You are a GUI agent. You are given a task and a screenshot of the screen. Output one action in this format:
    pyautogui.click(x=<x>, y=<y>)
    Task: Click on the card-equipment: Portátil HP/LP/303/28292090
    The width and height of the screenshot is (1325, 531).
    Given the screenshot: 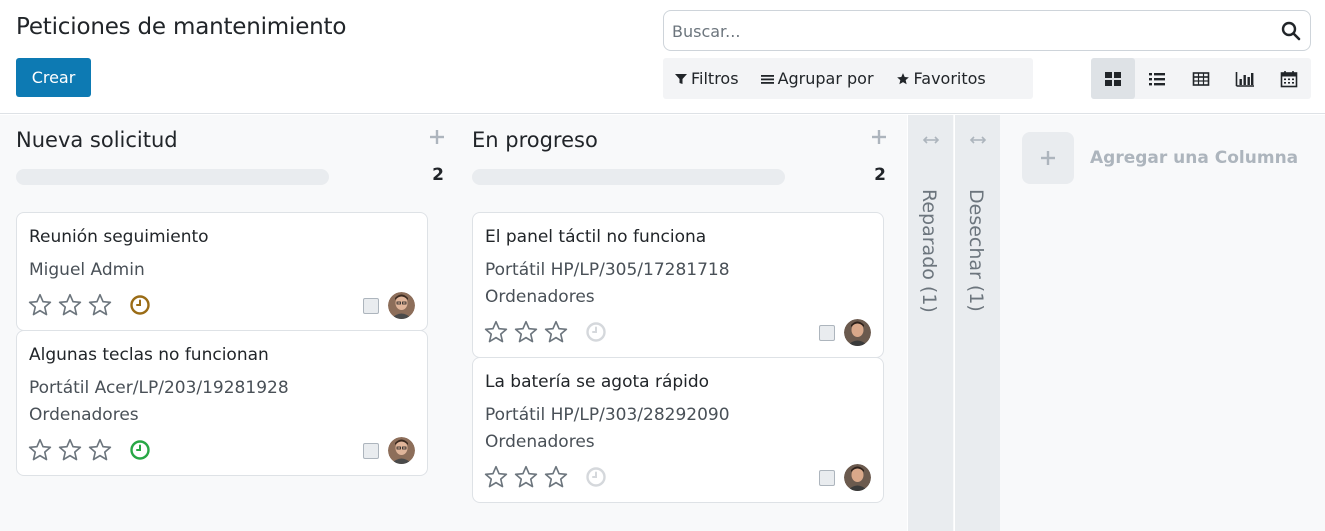 What is the action you would take?
    pyautogui.click(x=607, y=415)
    